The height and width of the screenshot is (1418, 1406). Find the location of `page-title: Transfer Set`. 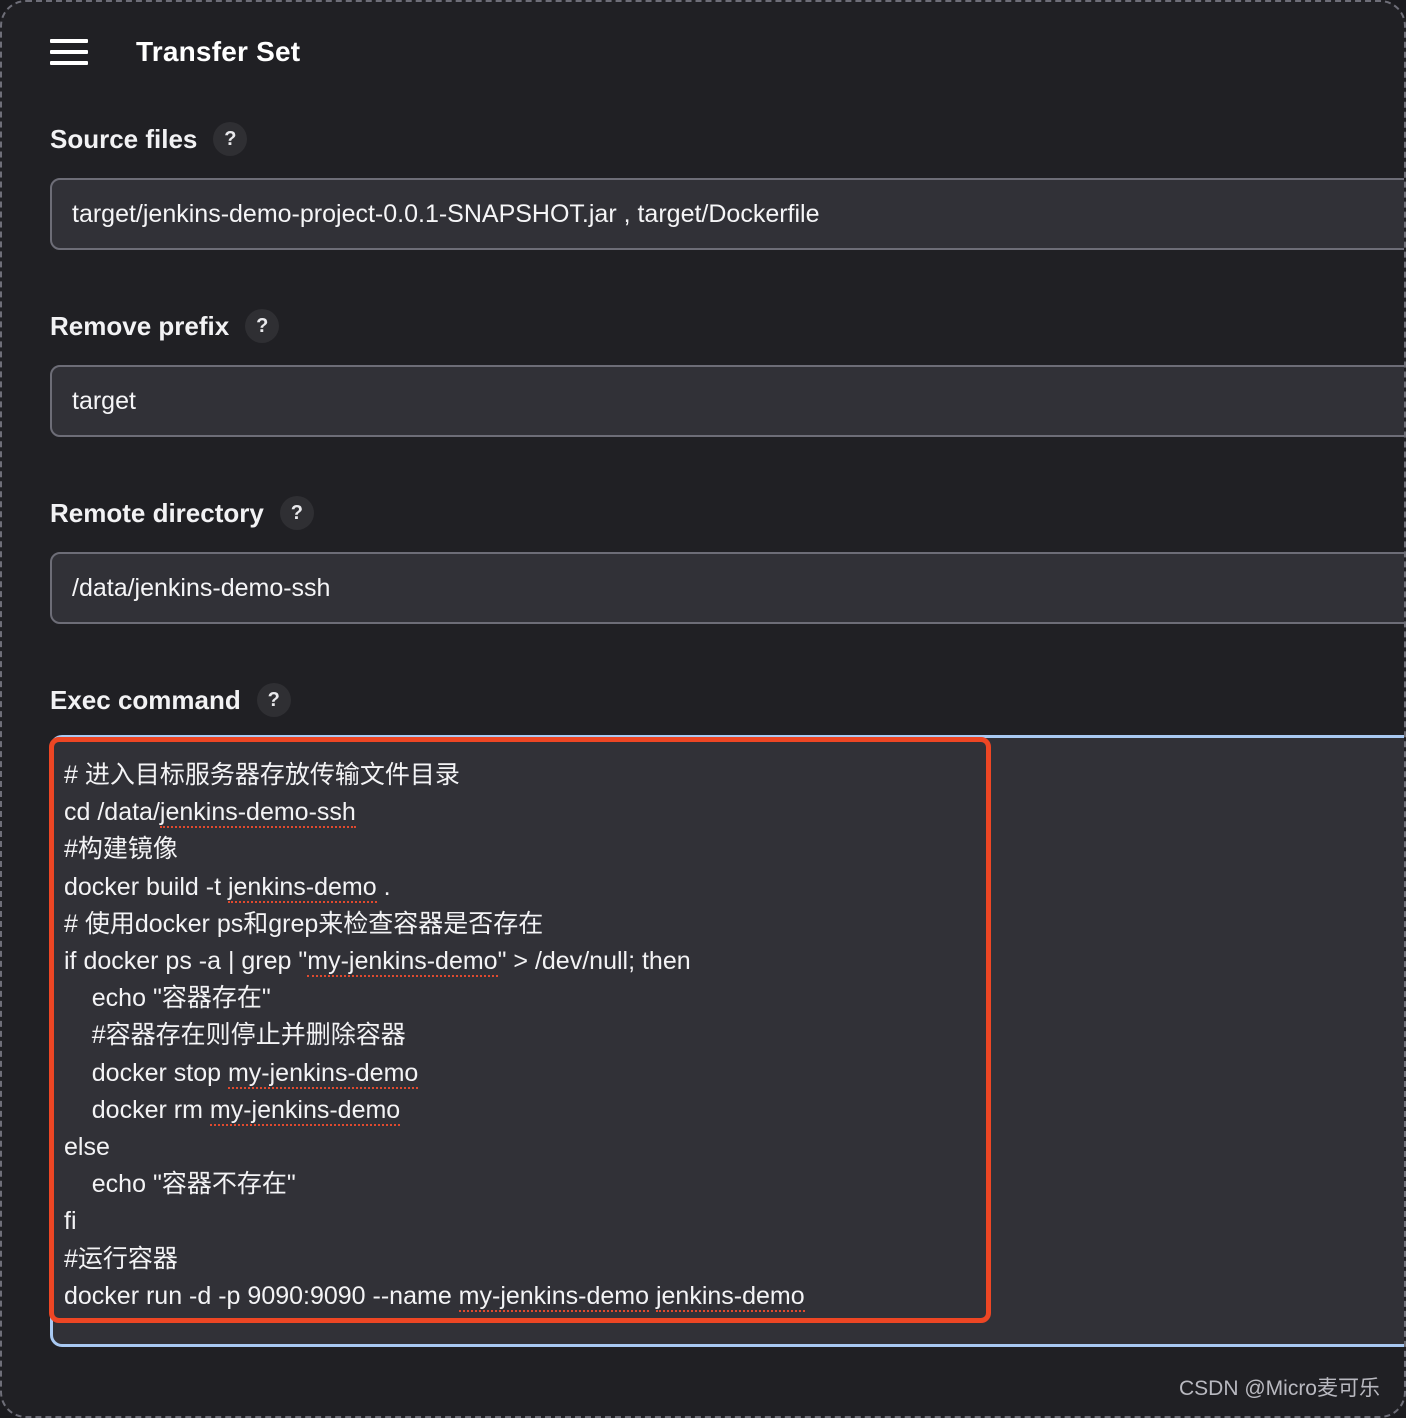

page-title: Transfer Set is located at coordinates (218, 51).